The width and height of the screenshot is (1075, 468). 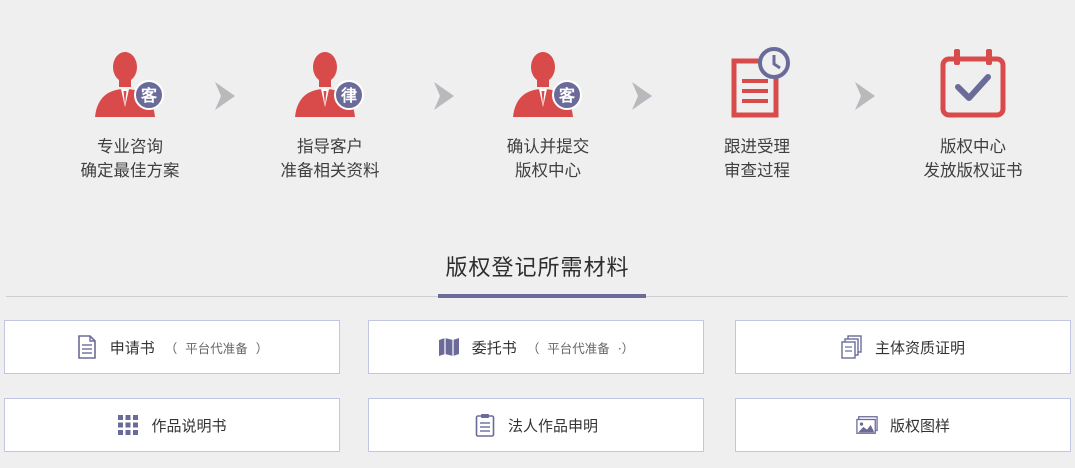 I want to click on material-label: 作品说明书, so click(x=189, y=425).